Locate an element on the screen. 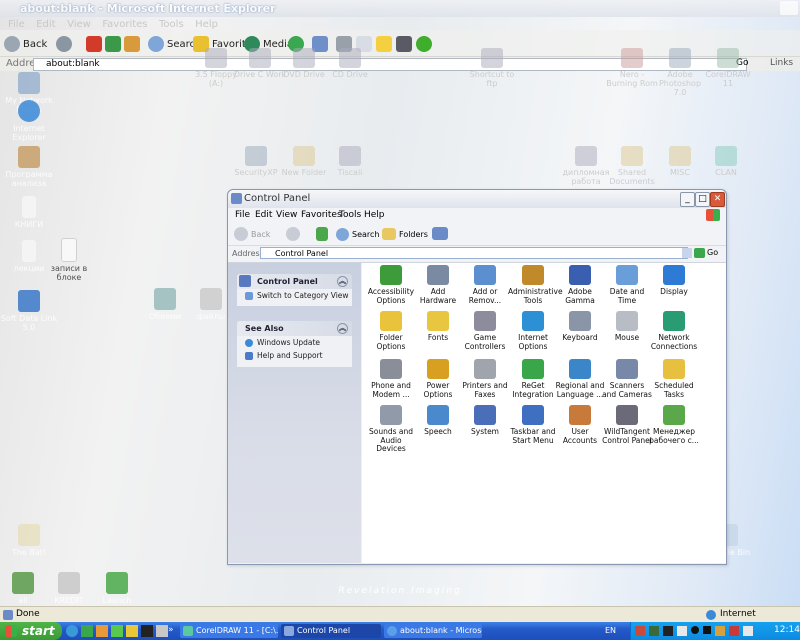 This screenshot has height=640, width=800. ie-menu-help: Help is located at coordinates (206, 24).